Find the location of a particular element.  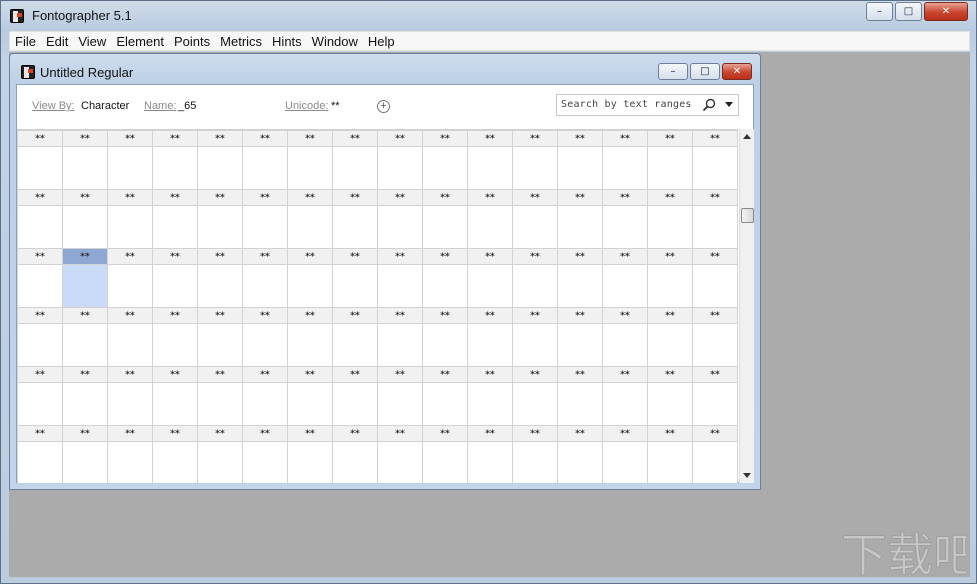

menu-element: Element is located at coordinates (140, 41).